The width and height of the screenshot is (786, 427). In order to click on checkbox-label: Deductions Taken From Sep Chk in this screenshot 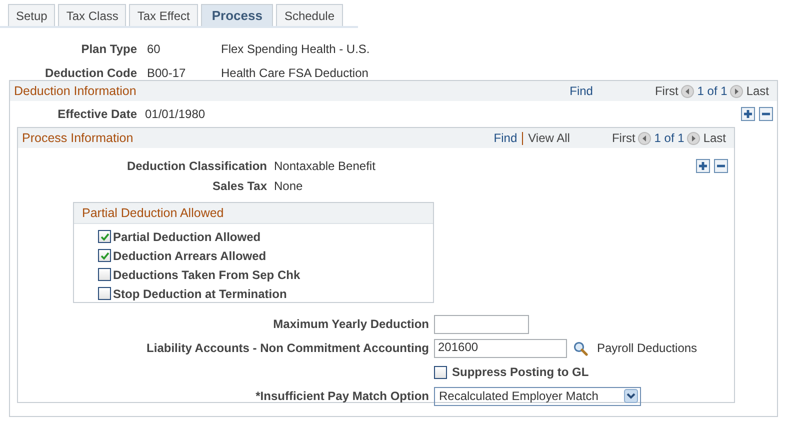, I will do `click(206, 275)`.